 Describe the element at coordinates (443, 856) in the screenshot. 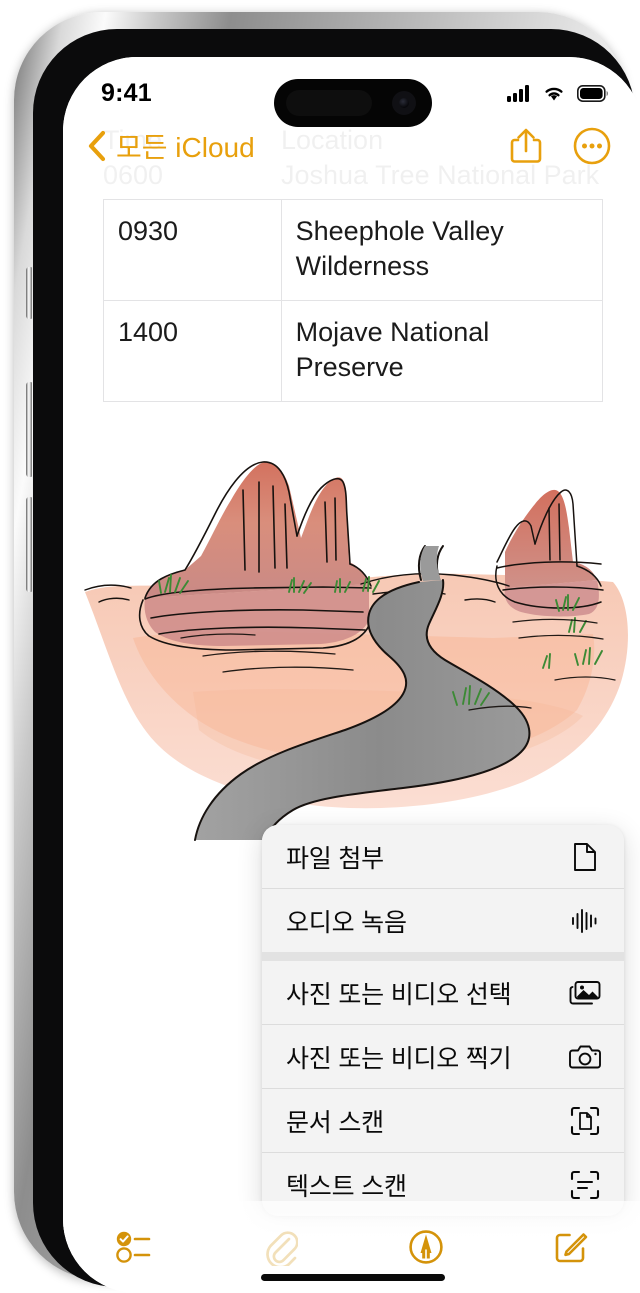

I see `menu-item-attach-file: 파일 첨부` at that location.